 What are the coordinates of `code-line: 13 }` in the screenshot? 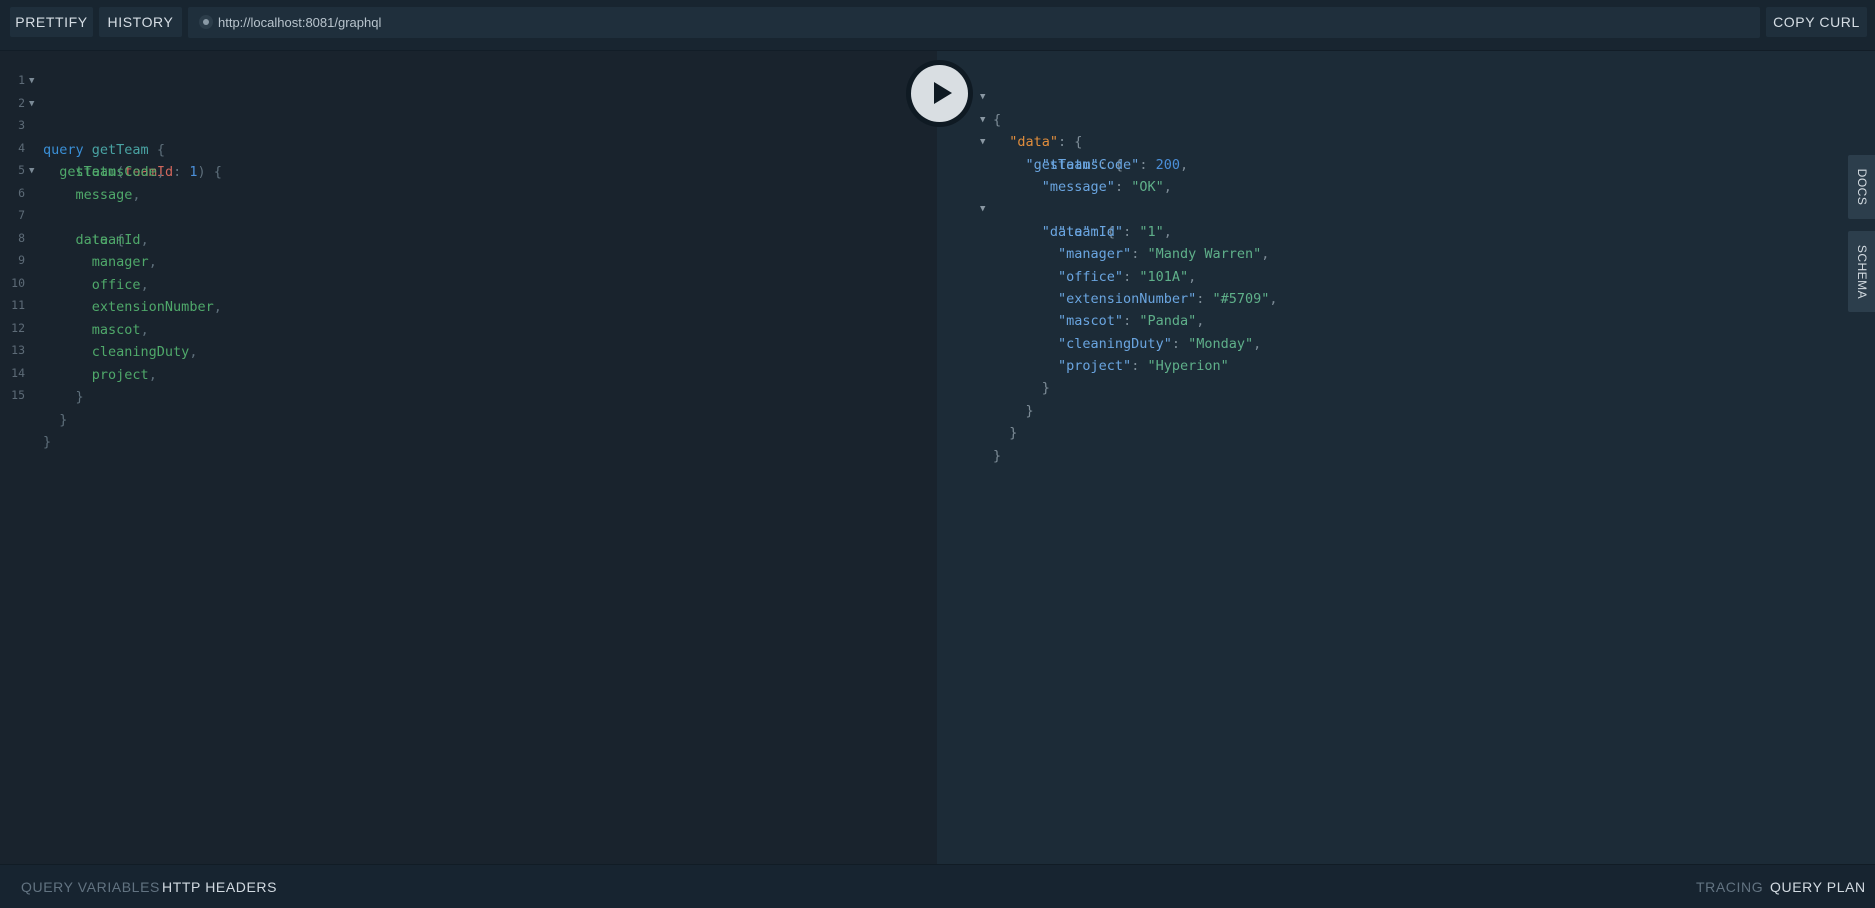 It's located at (42, 373).